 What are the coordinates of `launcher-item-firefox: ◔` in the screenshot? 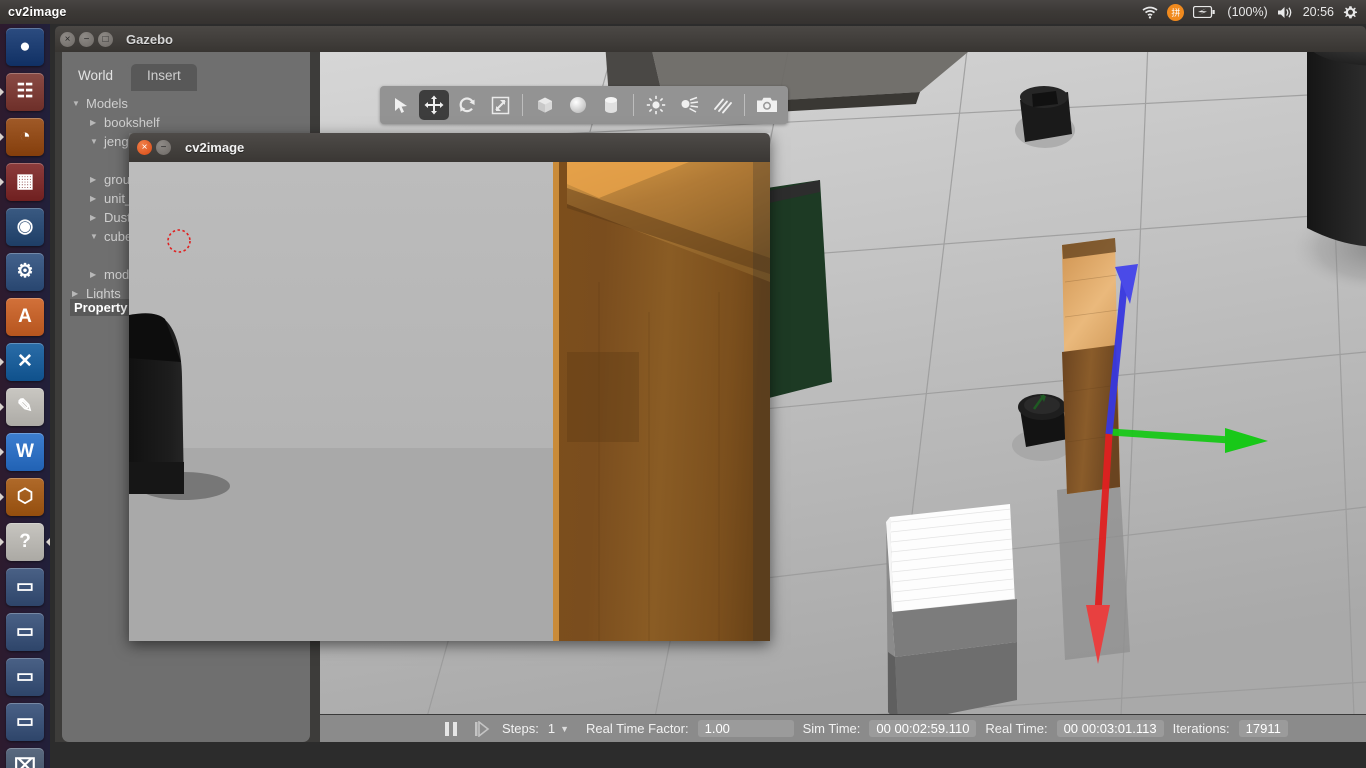 It's located at (25, 136).